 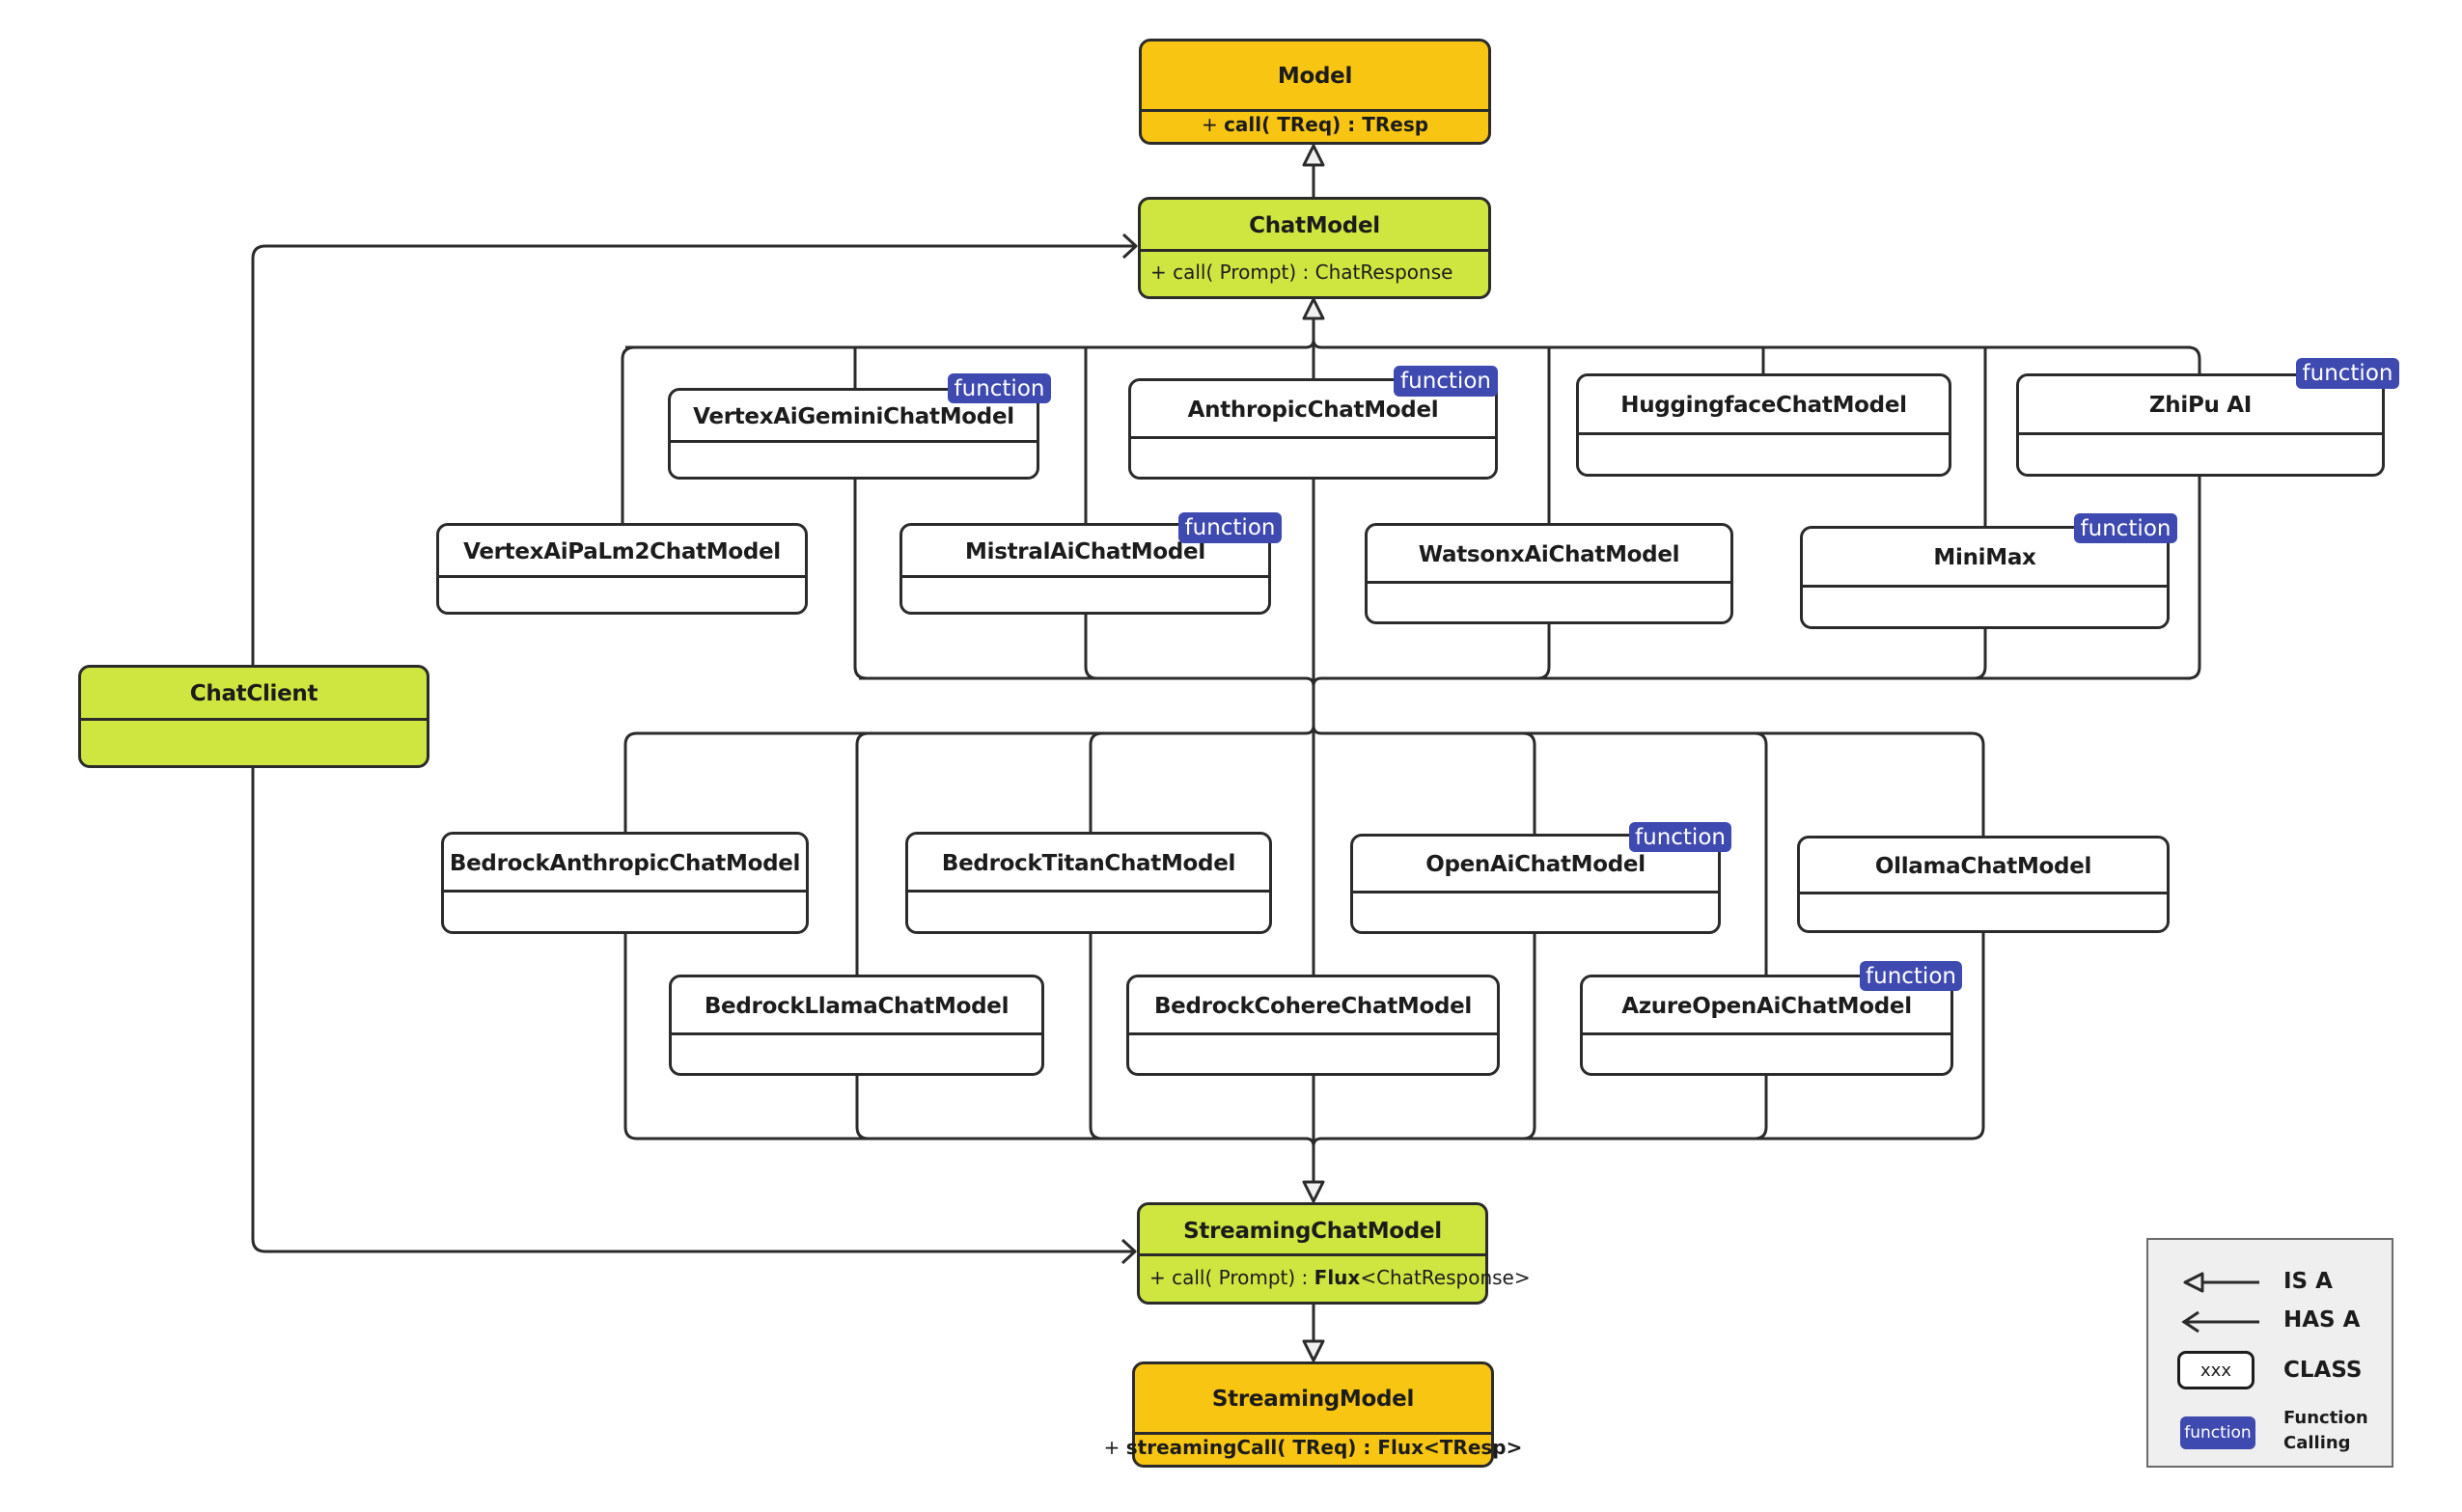 What do you see at coordinates (1984, 884) in the screenshot?
I see `class-ollamachatmodel: OllamaChatModel` at bounding box center [1984, 884].